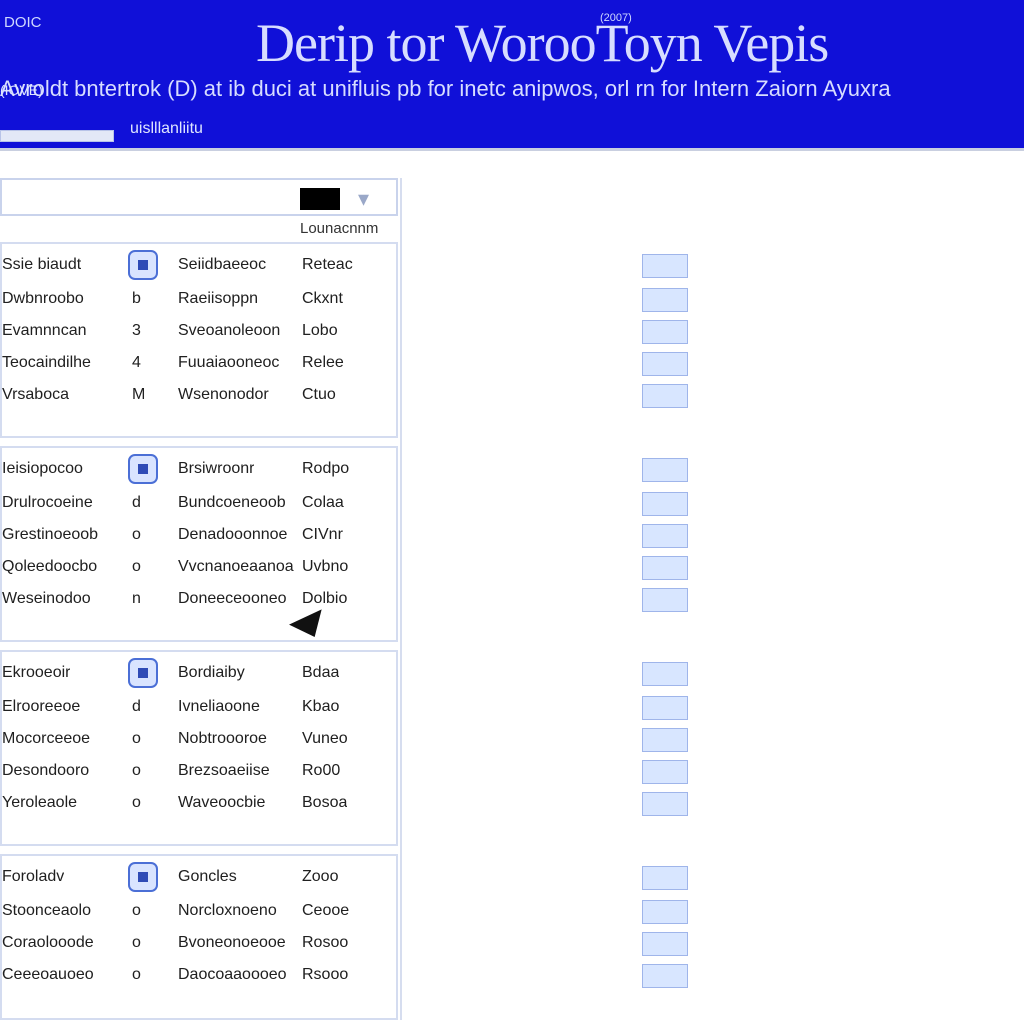  Describe the element at coordinates (46, 598) in the screenshot. I see `row-left: Weseinodoo` at that location.